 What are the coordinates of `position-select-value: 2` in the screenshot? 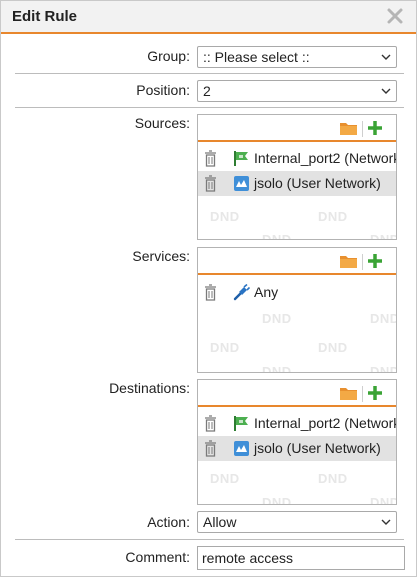 It's located at (207, 91).